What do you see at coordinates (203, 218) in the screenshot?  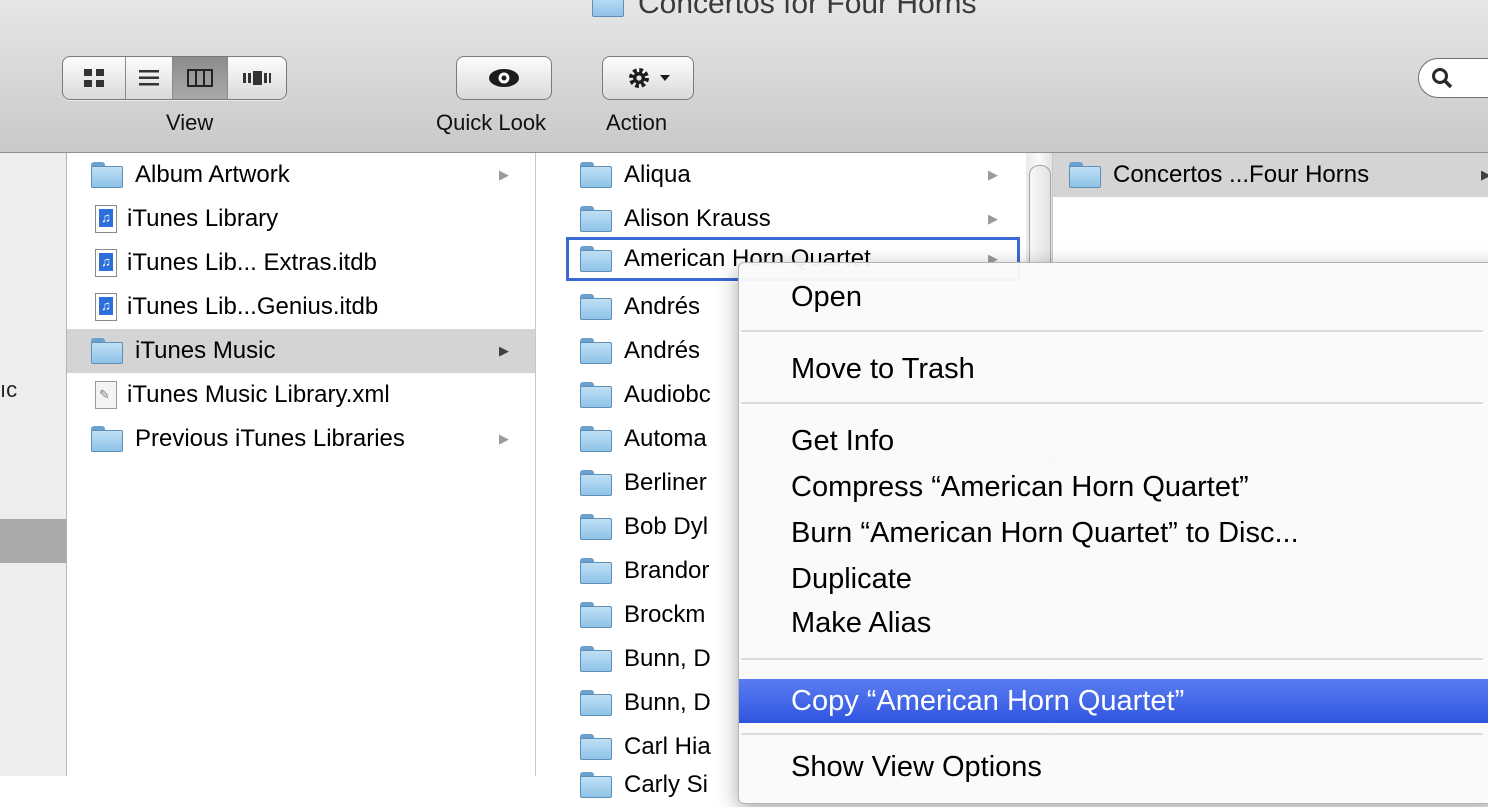 I see `item-label: iTunes Library` at bounding box center [203, 218].